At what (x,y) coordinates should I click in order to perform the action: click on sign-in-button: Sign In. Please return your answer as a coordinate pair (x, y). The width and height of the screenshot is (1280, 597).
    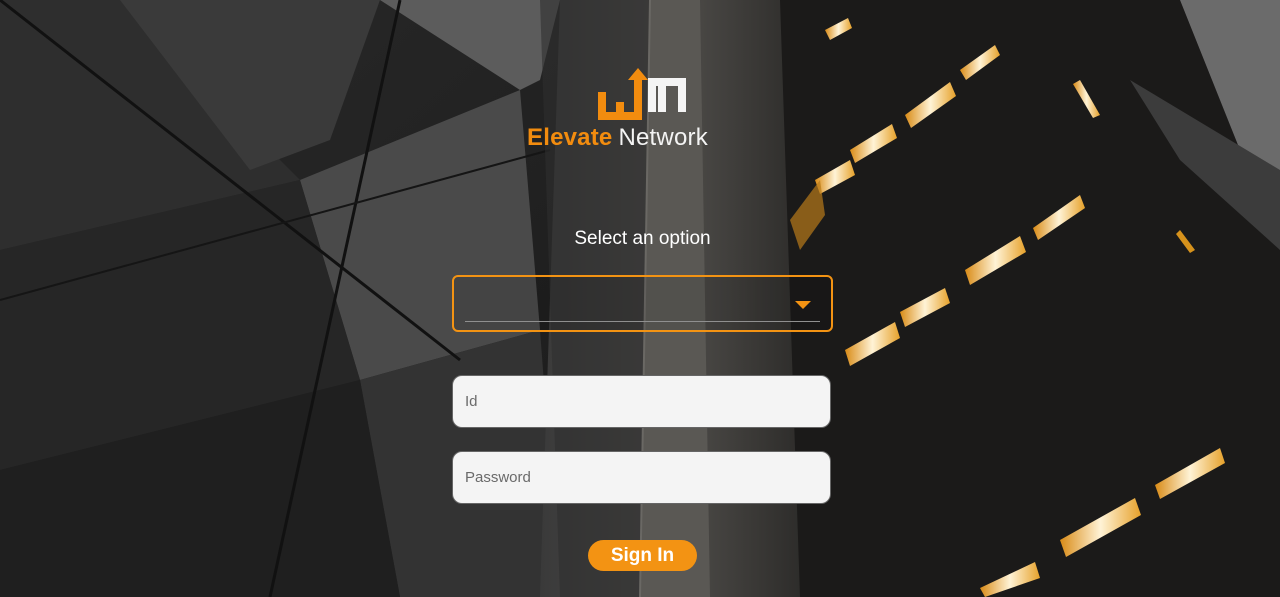
    Looking at the image, I should click on (642, 555).